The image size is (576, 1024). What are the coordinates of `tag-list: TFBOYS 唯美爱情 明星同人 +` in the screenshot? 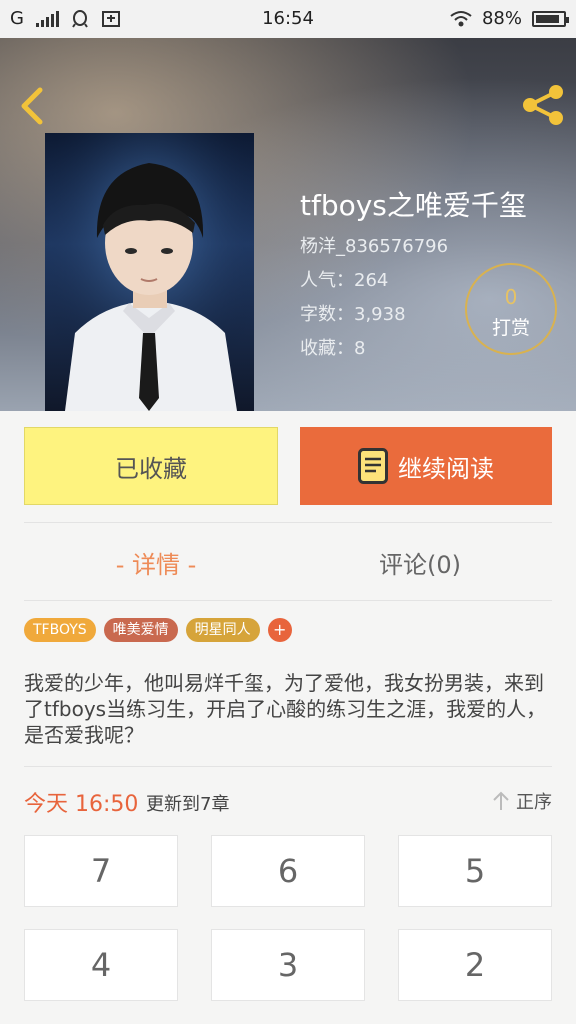 It's located at (158, 630).